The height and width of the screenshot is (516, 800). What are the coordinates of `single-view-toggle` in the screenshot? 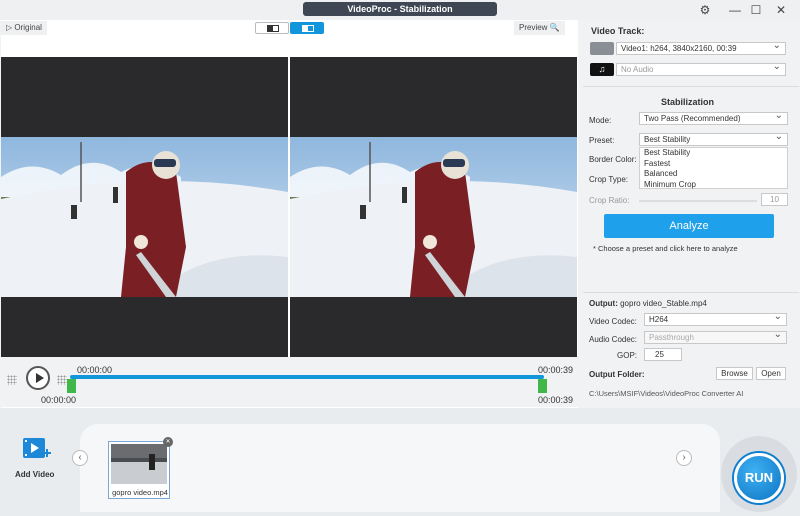 It's located at (272, 28).